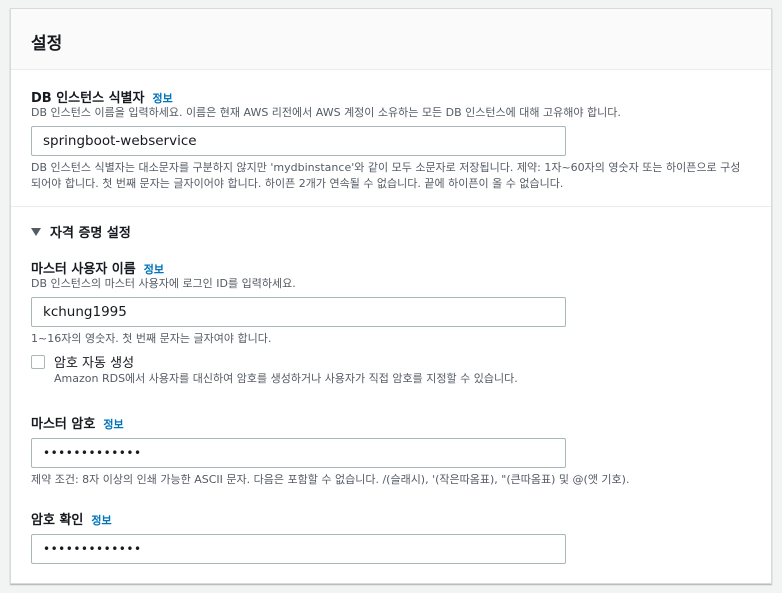  Describe the element at coordinates (88, 98) in the screenshot. I see `instance-identifier-label: DB 인스턴스 식별자` at that location.